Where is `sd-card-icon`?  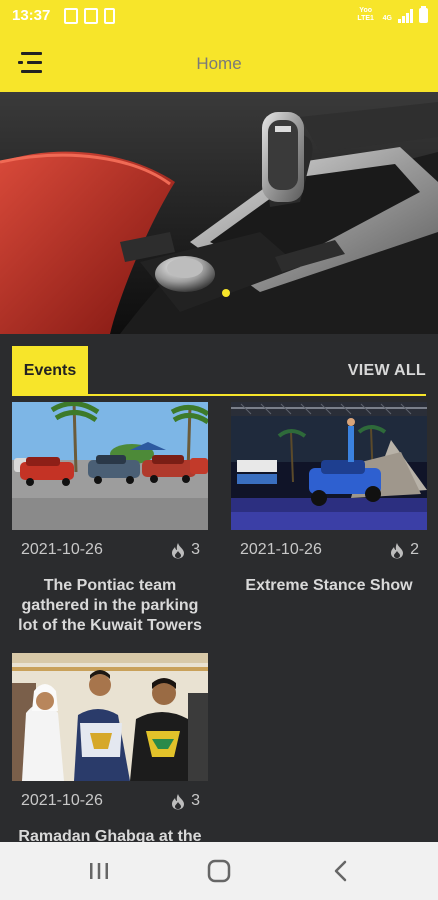 sd-card-icon is located at coordinates (109, 16).